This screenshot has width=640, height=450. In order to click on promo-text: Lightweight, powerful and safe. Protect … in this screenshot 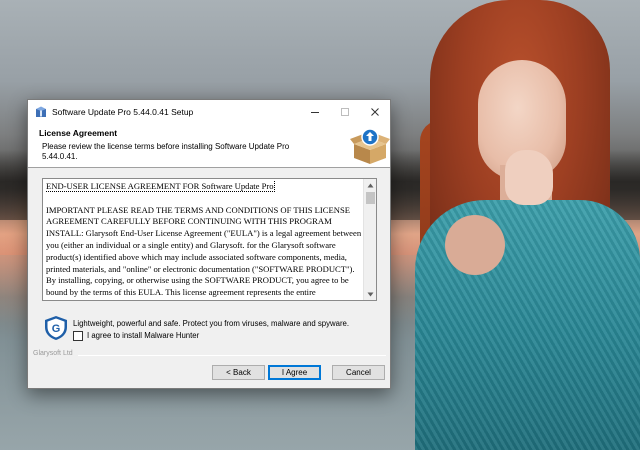, I will do `click(211, 323)`.